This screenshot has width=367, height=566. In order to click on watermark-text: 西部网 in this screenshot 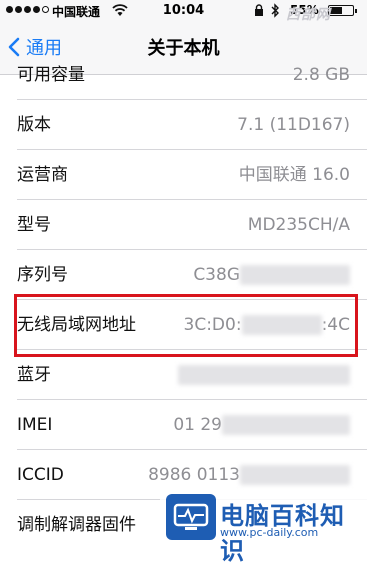, I will do `click(308, 15)`.